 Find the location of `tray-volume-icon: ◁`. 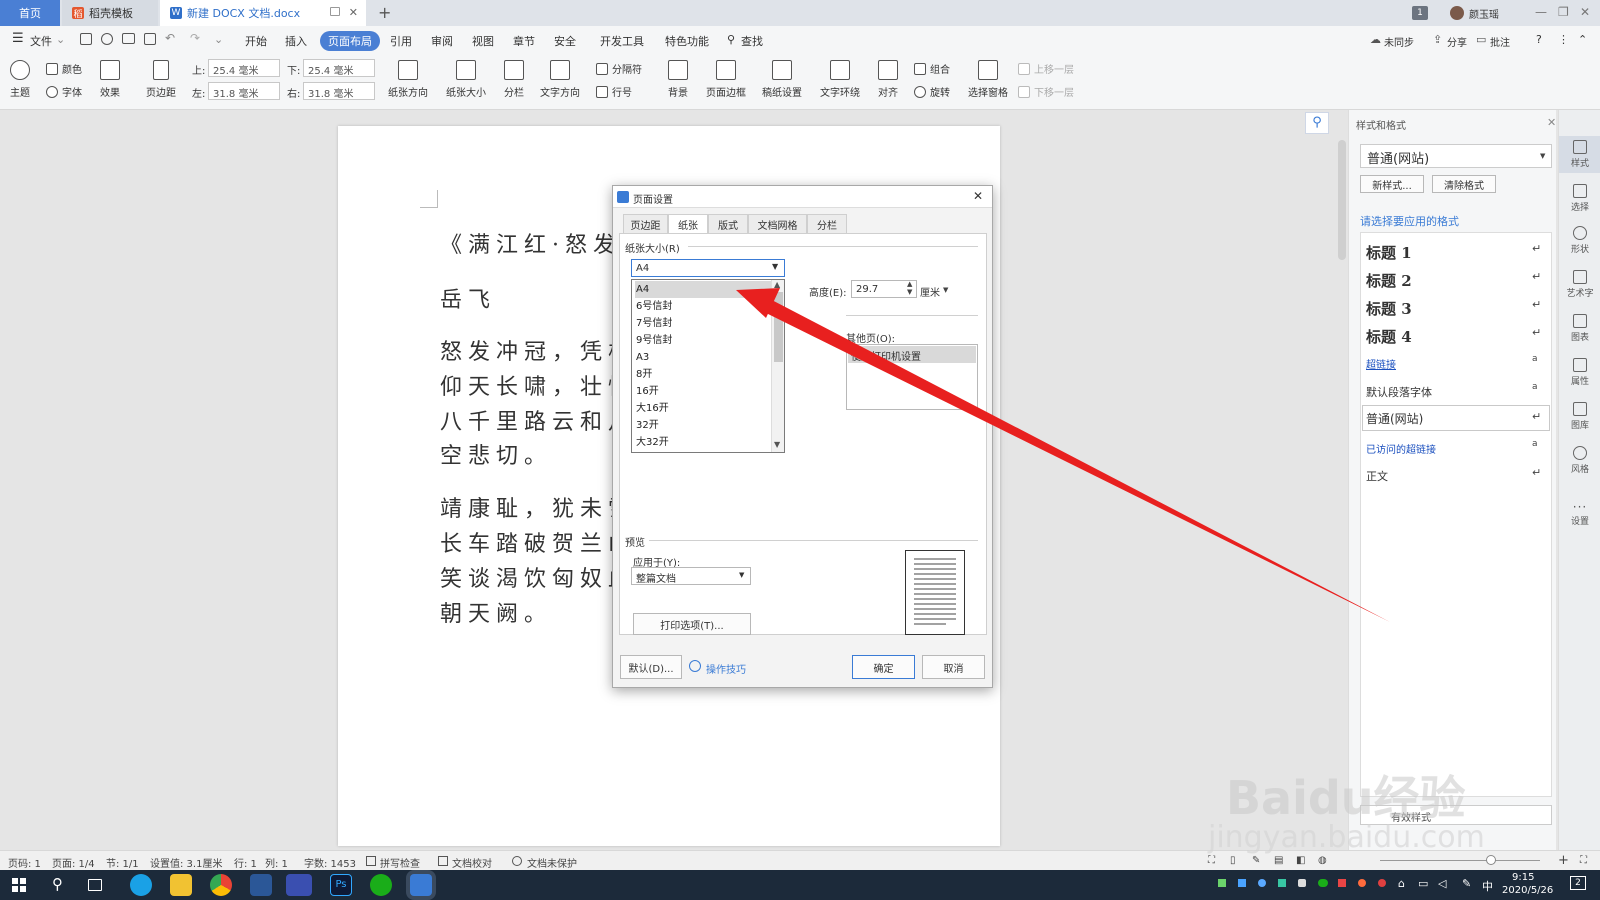

tray-volume-icon: ◁ is located at coordinates (1442, 883).